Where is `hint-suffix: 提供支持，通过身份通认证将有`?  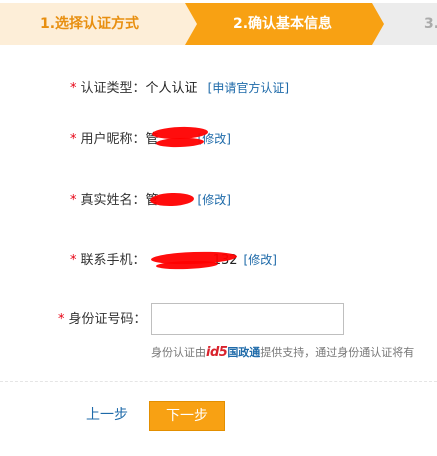
hint-suffix: 提供支持，通过身份通认证将有 is located at coordinates (337, 352).